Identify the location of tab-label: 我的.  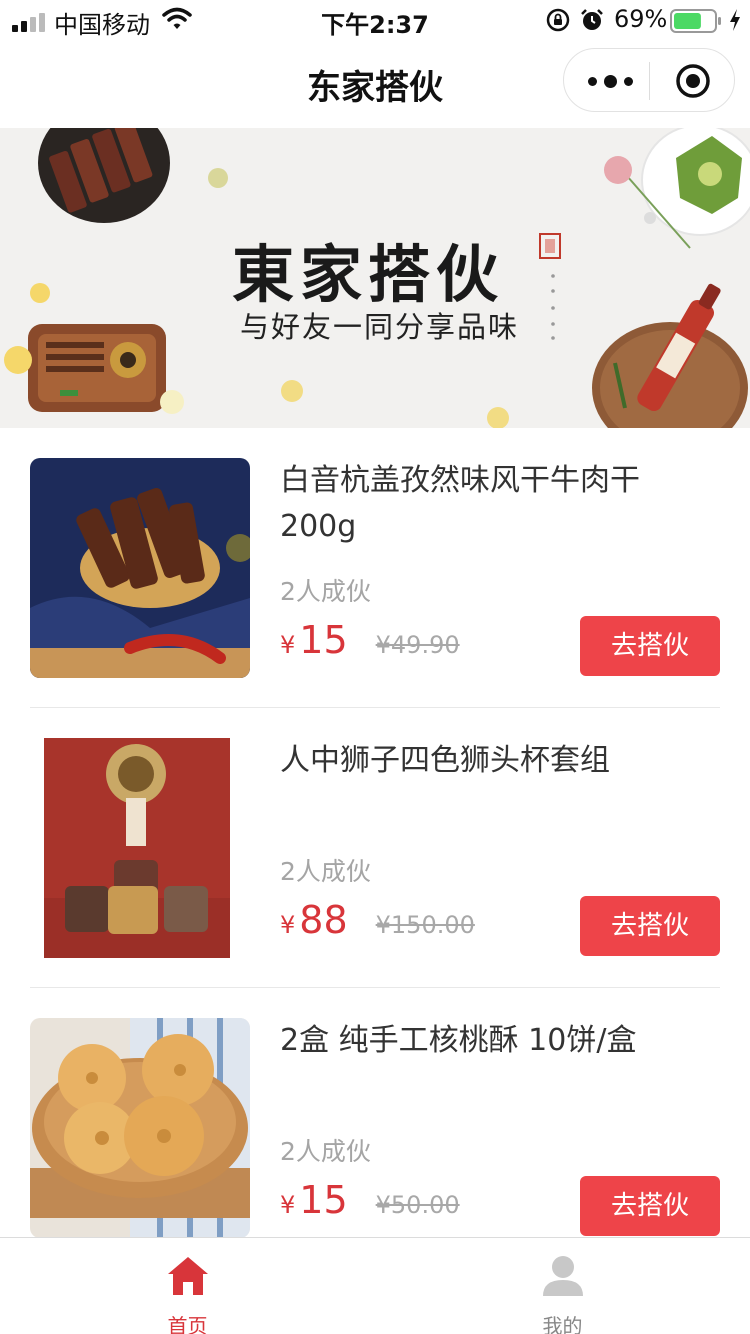
(562, 1324).